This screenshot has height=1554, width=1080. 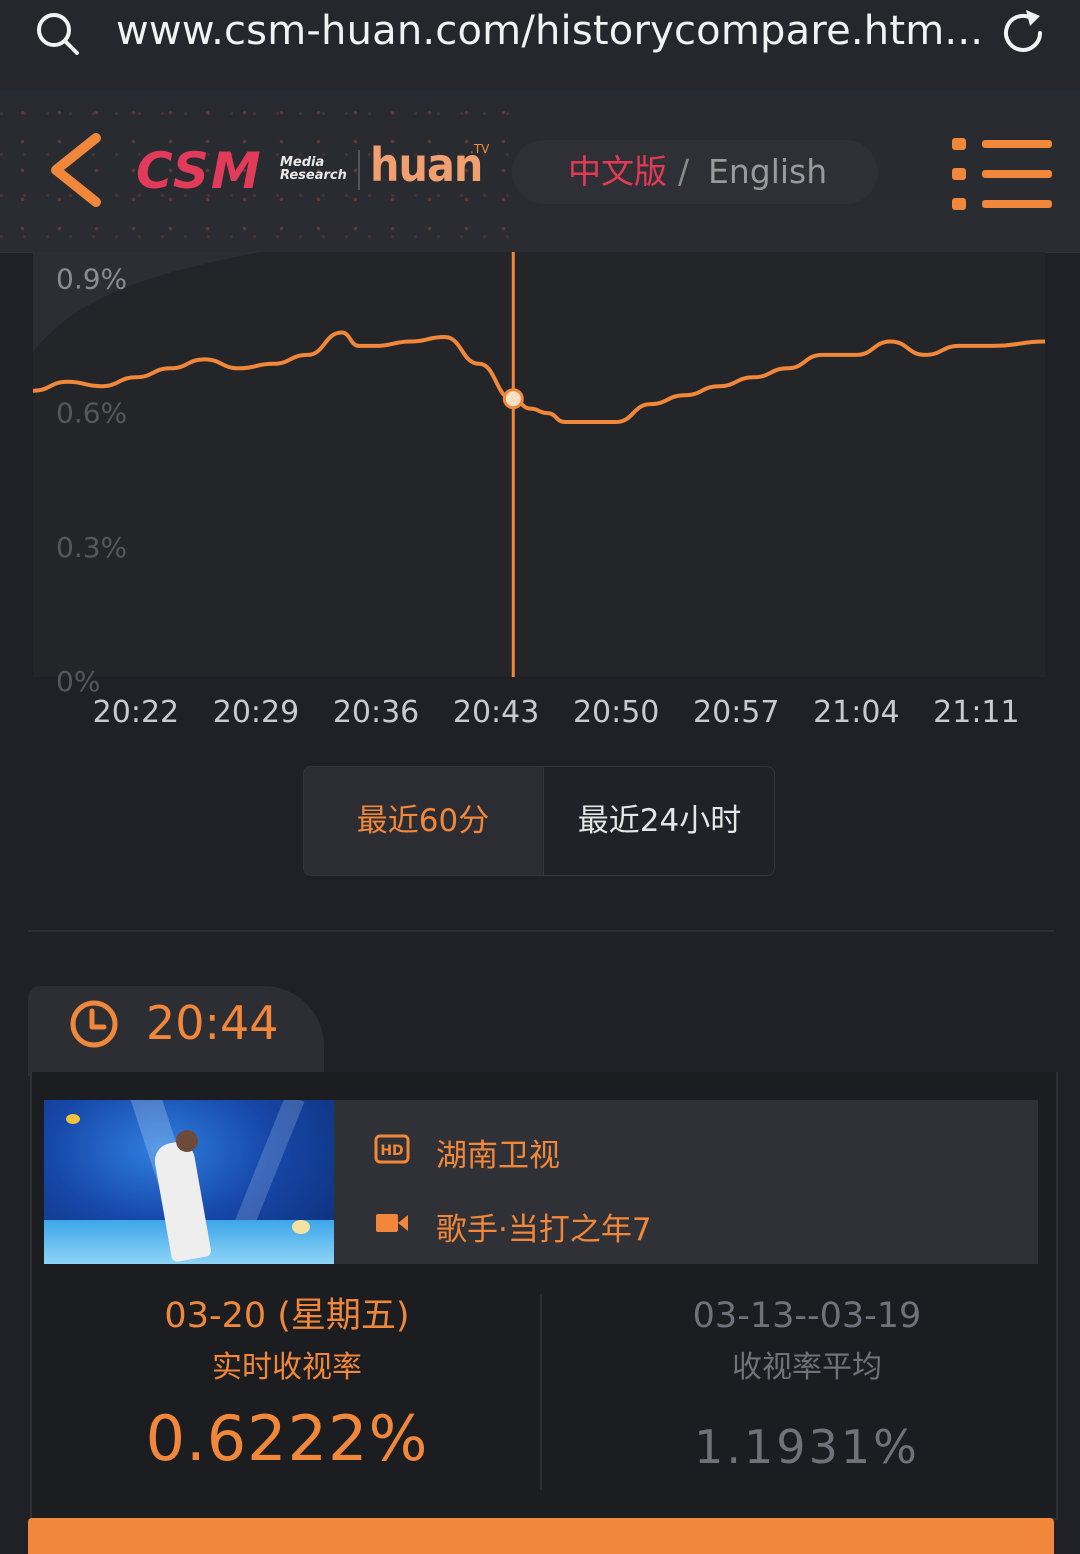 What do you see at coordinates (187, 1141) in the screenshot?
I see `thumb-singer-head` at bounding box center [187, 1141].